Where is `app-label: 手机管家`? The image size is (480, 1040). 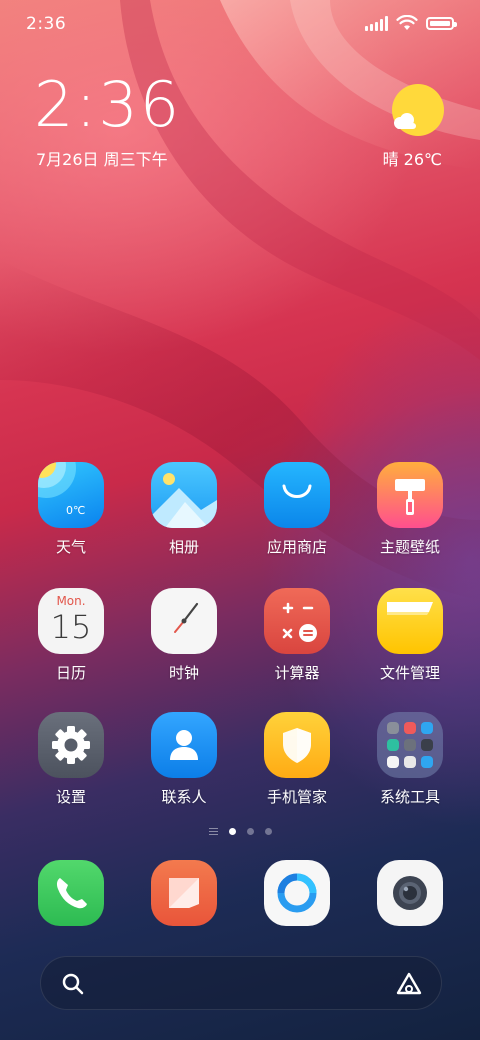 app-label: 手机管家 is located at coordinates (296, 797).